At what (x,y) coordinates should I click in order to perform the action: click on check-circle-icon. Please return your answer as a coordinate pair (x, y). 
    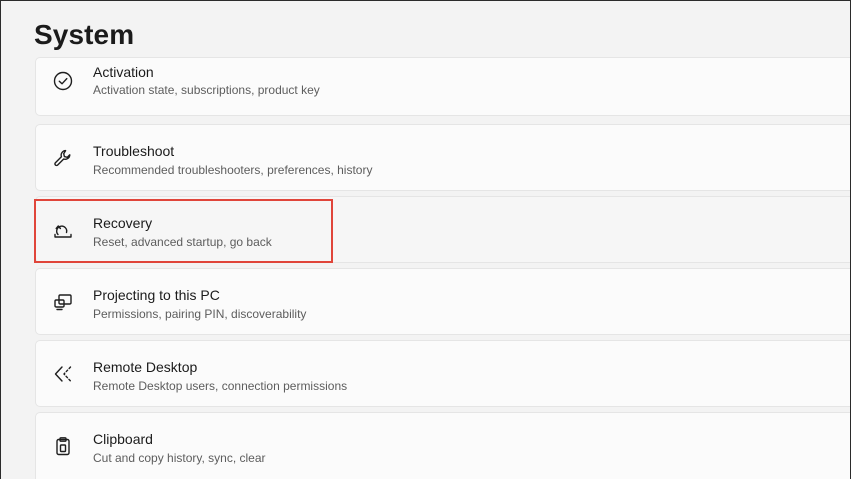
    Looking at the image, I should click on (63, 81).